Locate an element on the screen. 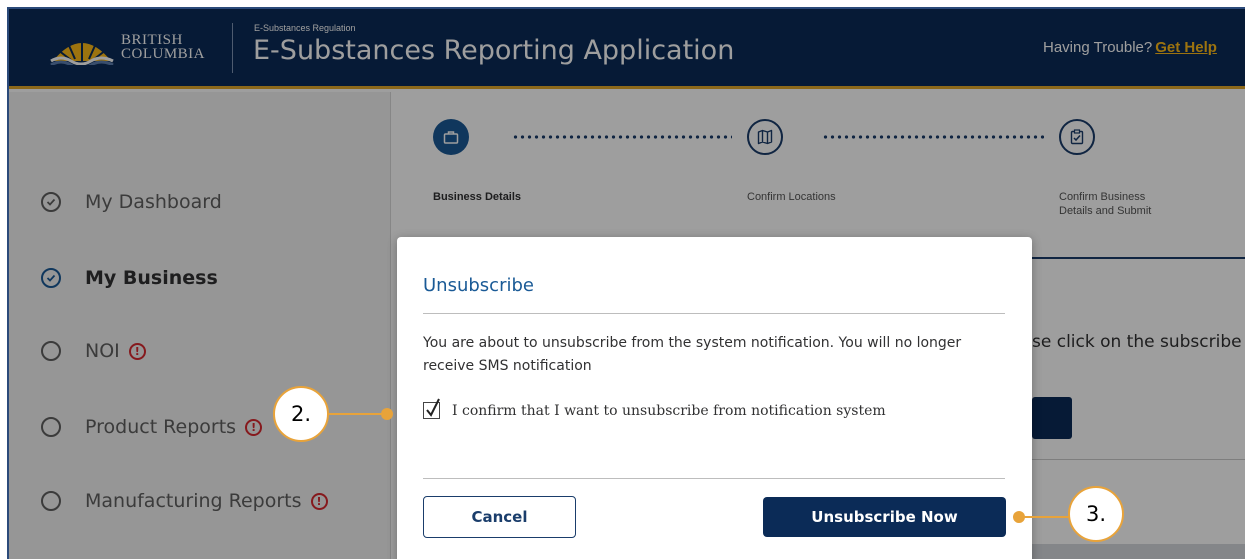  cancel-button: Cancel is located at coordinates (499, 517).